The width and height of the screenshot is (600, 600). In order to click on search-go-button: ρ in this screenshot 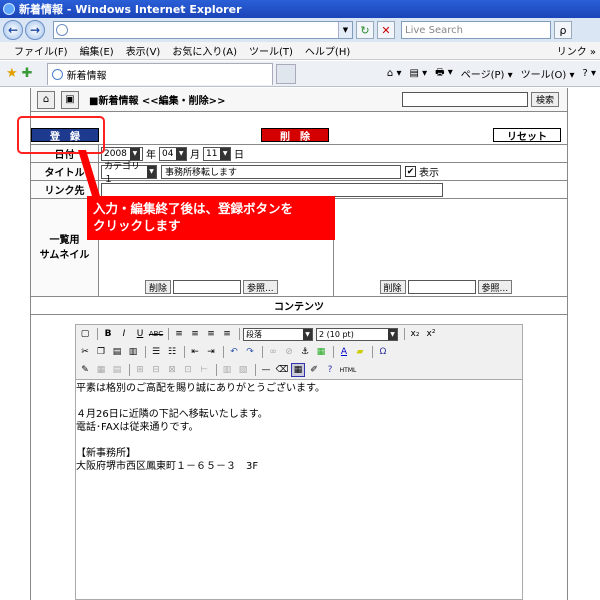, I will do `click(563, 30)`.